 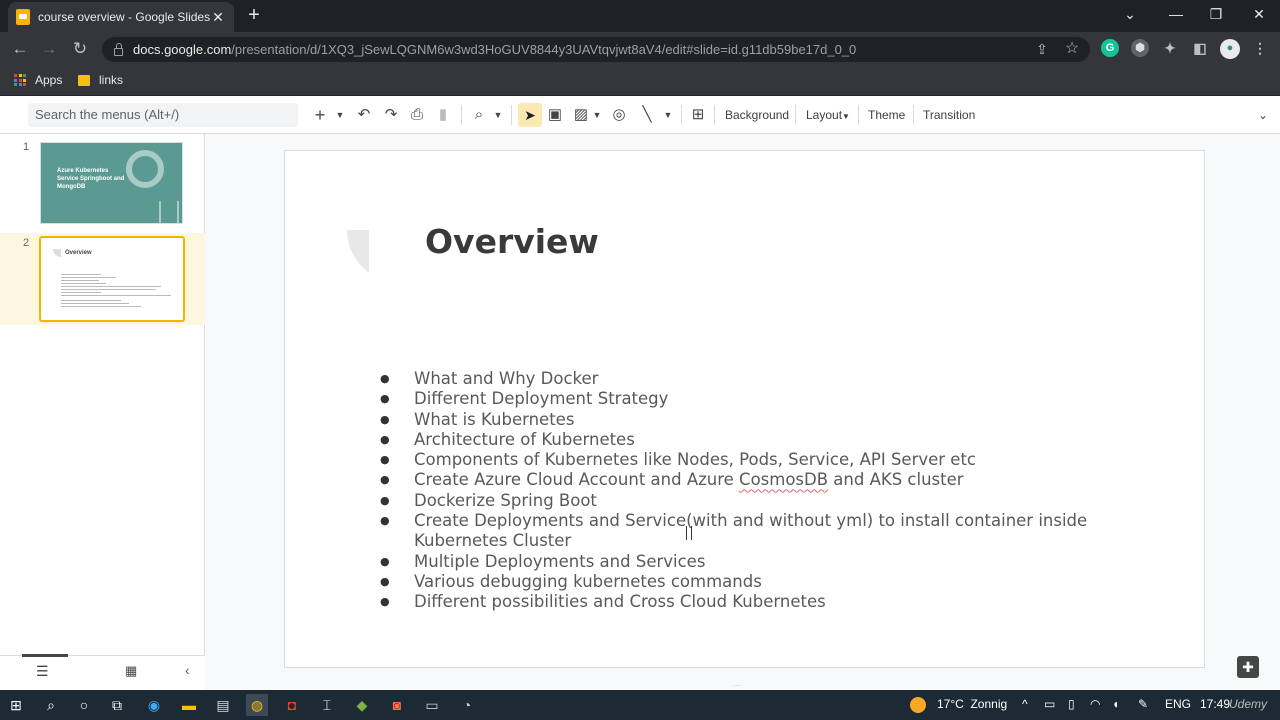 I want to click on theme-button: Theme, so click(x=886, y=115).